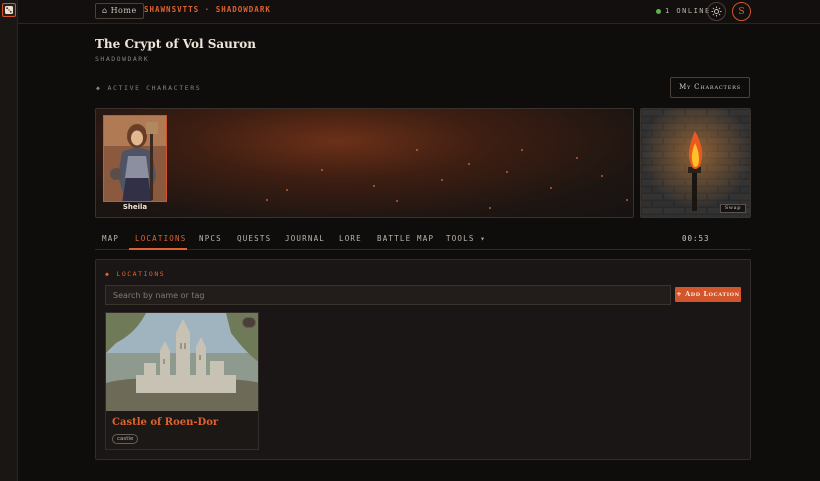 Image resolution: width=820 pixels, height=481 pixels. What do you see at coordinates (688, 11) in the screenshot?
I see `online-count: 1 ONLINE` at bounding box center [688, 11].